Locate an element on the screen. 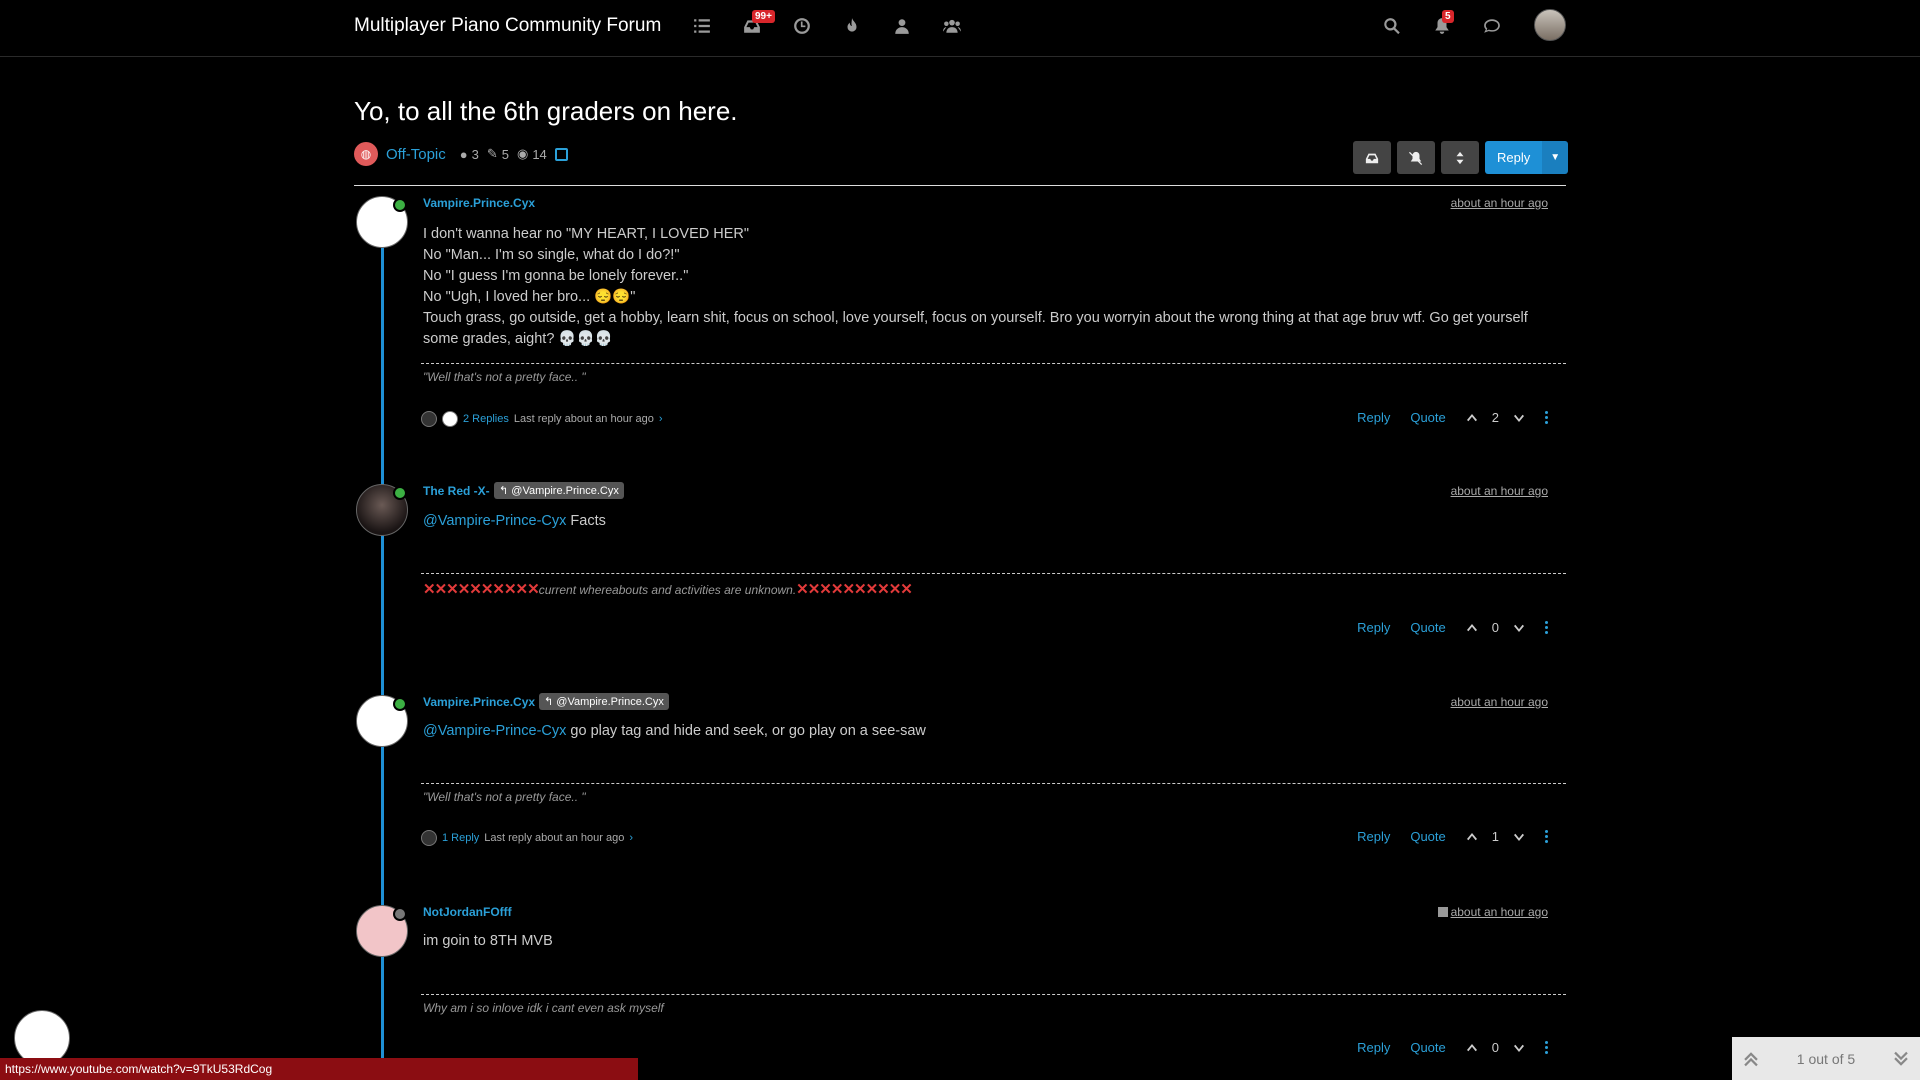 This screenshot has height=1080, width=1920. pagination-widget: 1 out of 5 is located at coordinates (1826, 1058).